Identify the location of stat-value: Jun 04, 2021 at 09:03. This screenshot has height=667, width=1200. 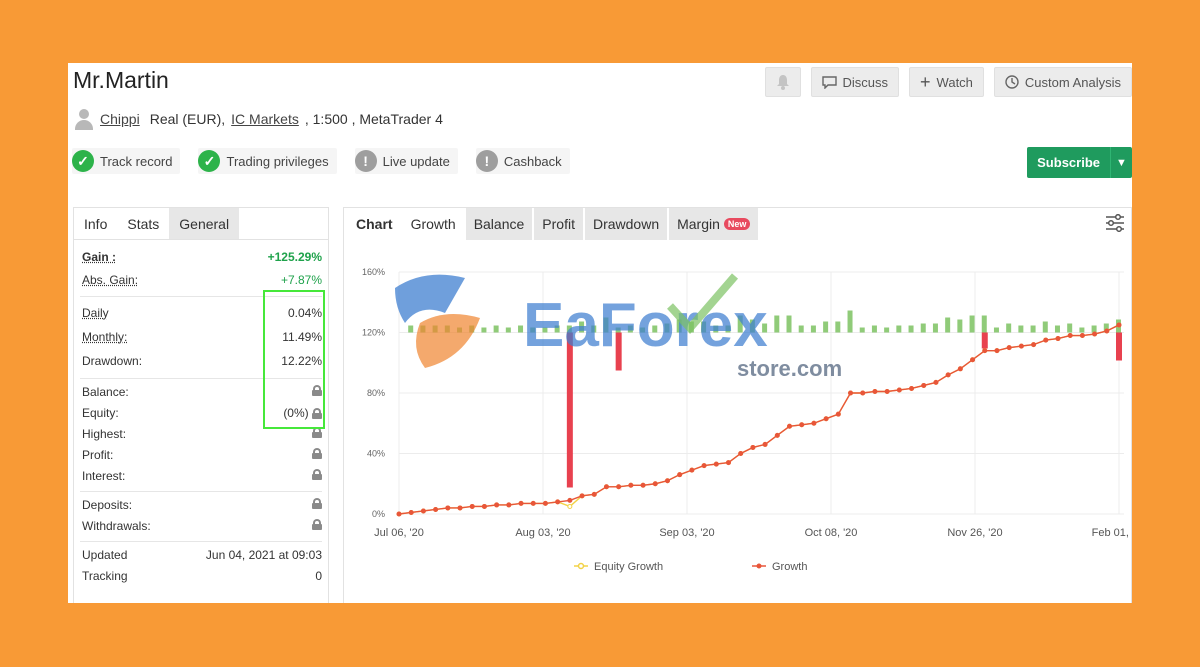
(263, 555).